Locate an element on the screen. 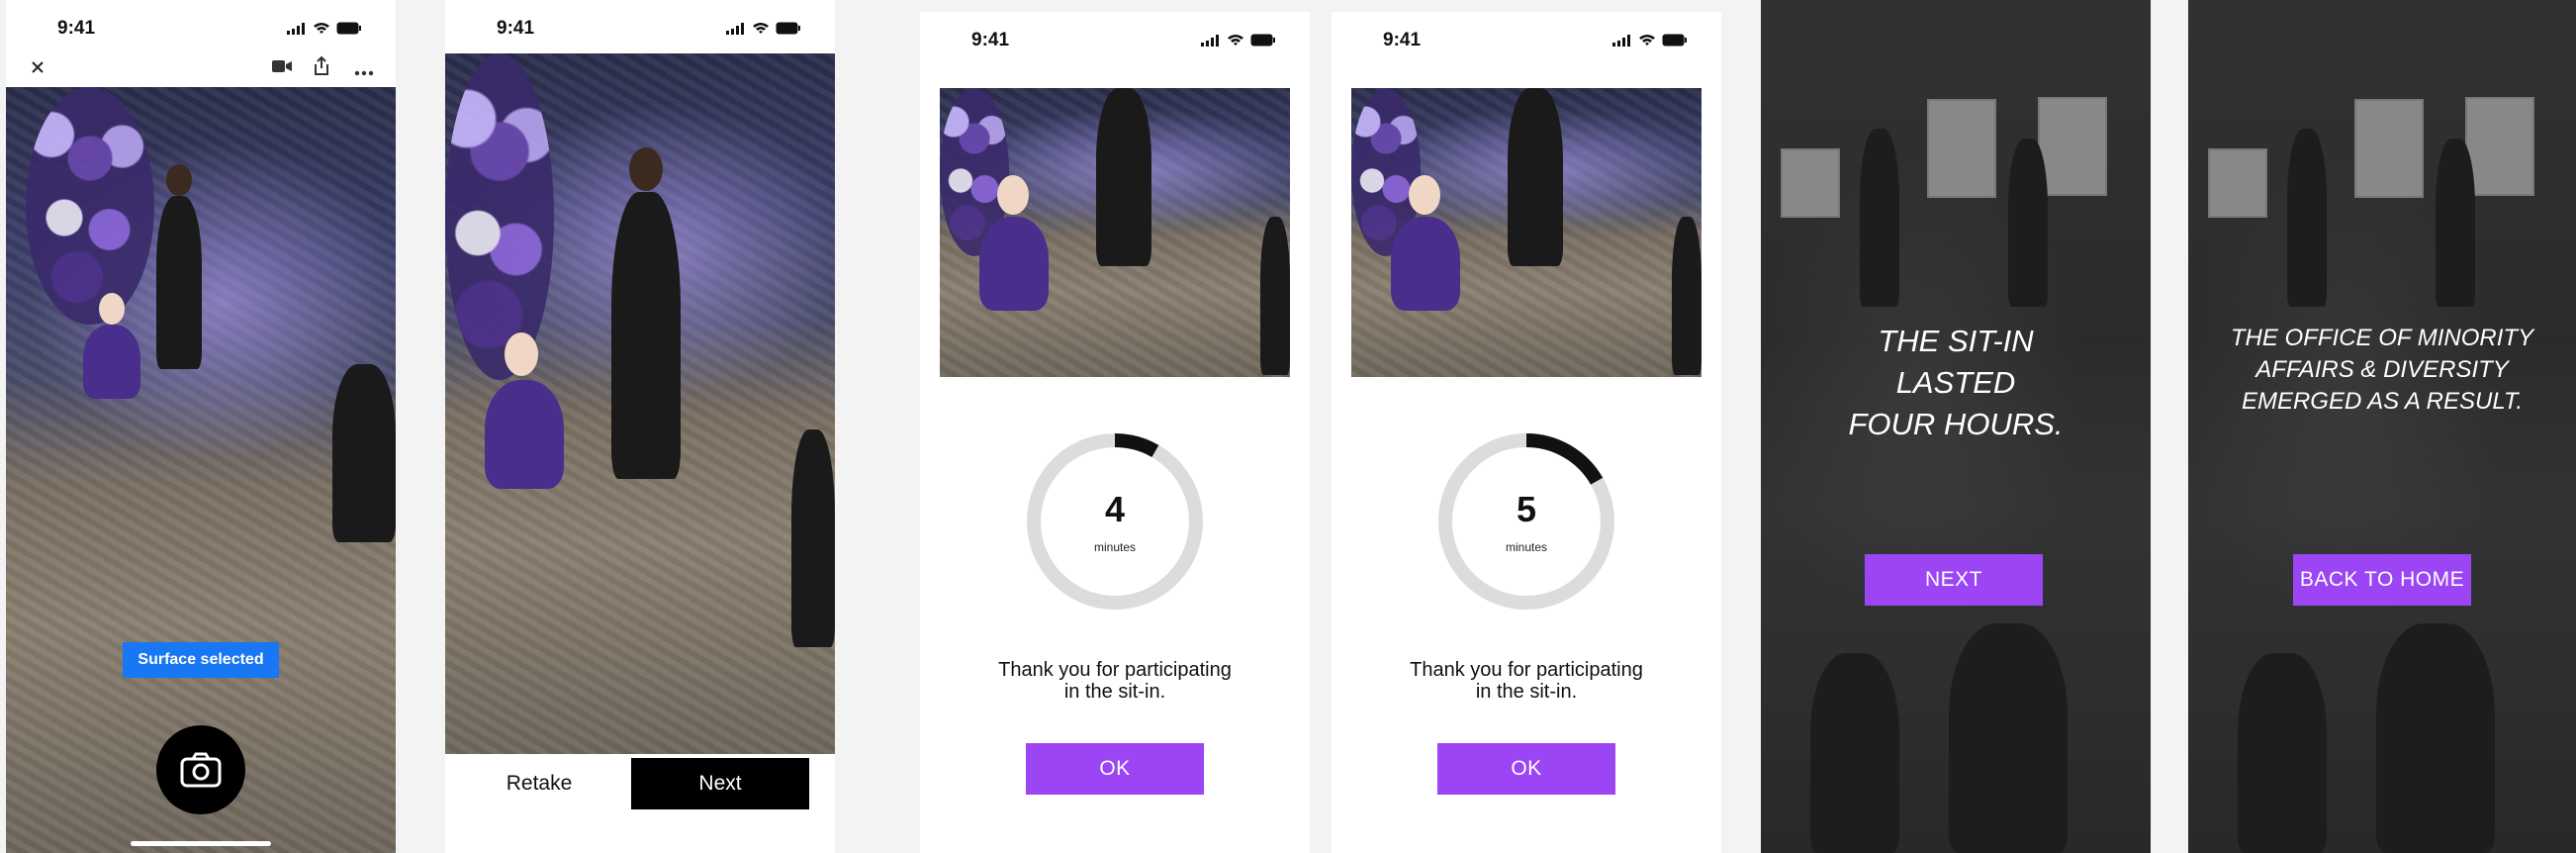 Image resolution: width=2576 pixels, height=853 pixels. timer-ring: 4 minutes is located at coordinates (1115, 521).